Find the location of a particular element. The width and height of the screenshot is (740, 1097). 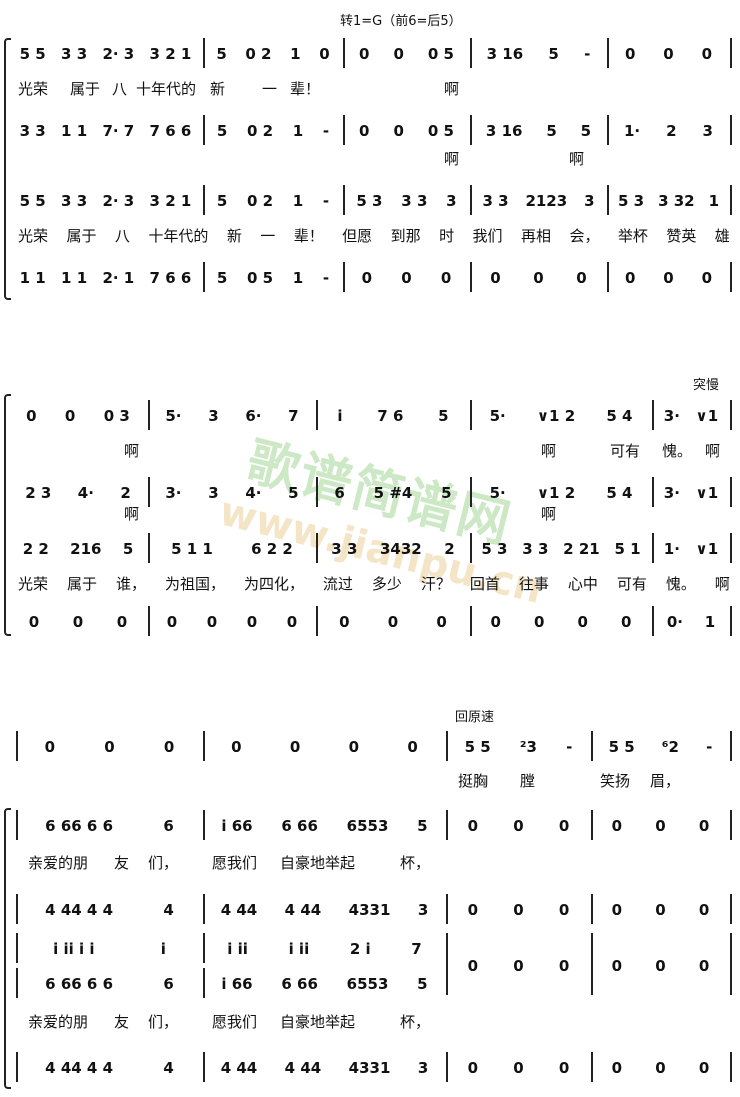

note-group: 1 1 is located at coordinates (32, 278).